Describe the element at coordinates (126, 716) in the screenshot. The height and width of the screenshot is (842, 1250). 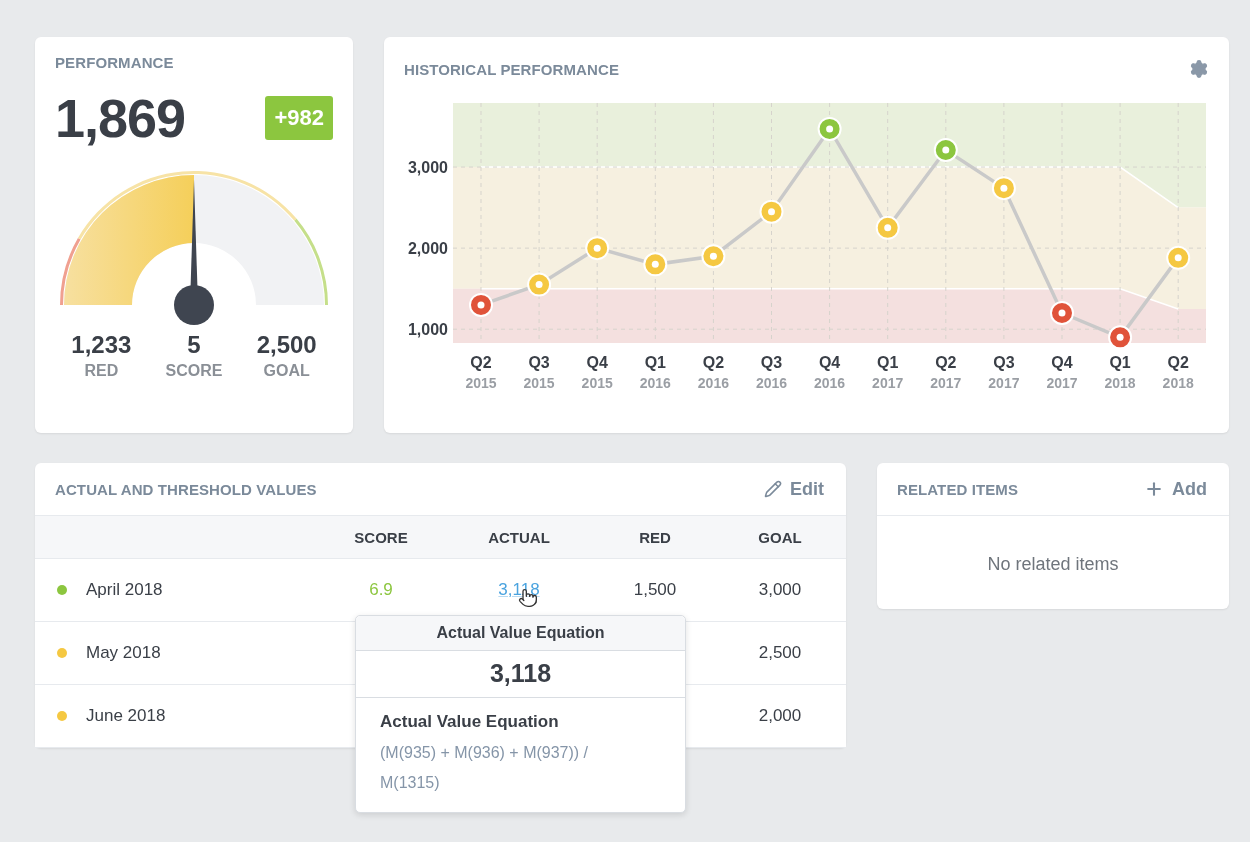
I see `row-name: June 2018` at that location.